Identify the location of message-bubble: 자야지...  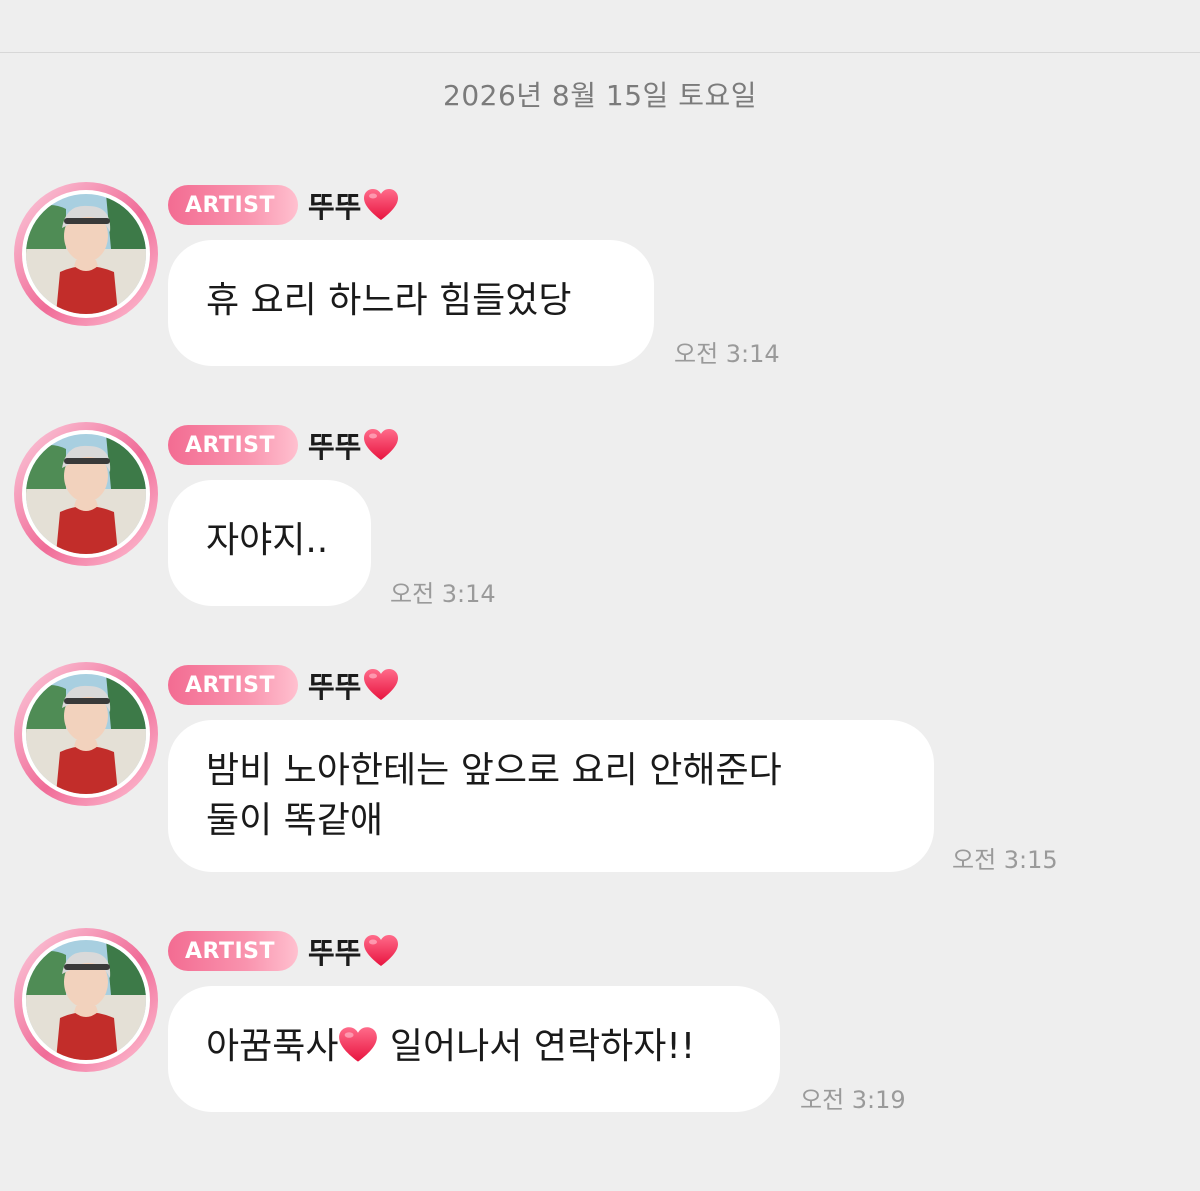
(269, 543).